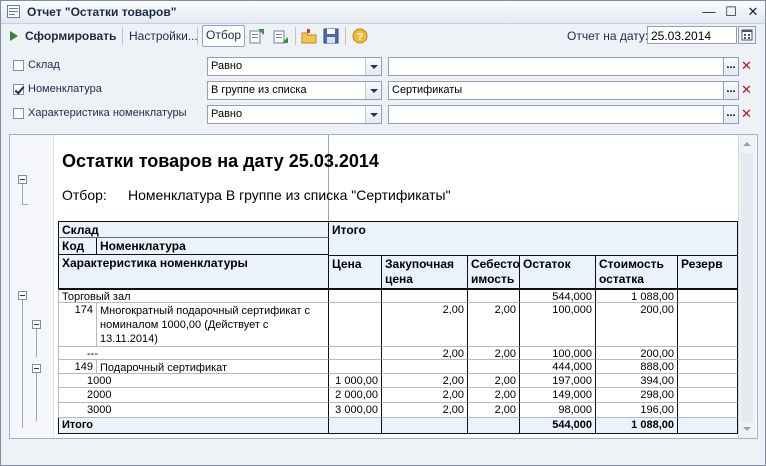 The width and height of the screenshot is (766, 466). I want to click on row-code: 174, so click(77, 325).